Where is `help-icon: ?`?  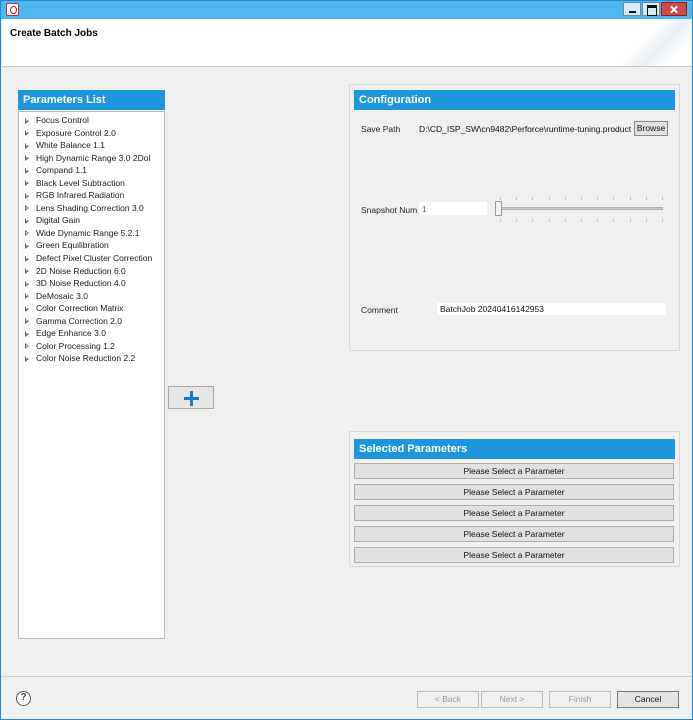 help-icon: ? is located at coordinates (23, 698).